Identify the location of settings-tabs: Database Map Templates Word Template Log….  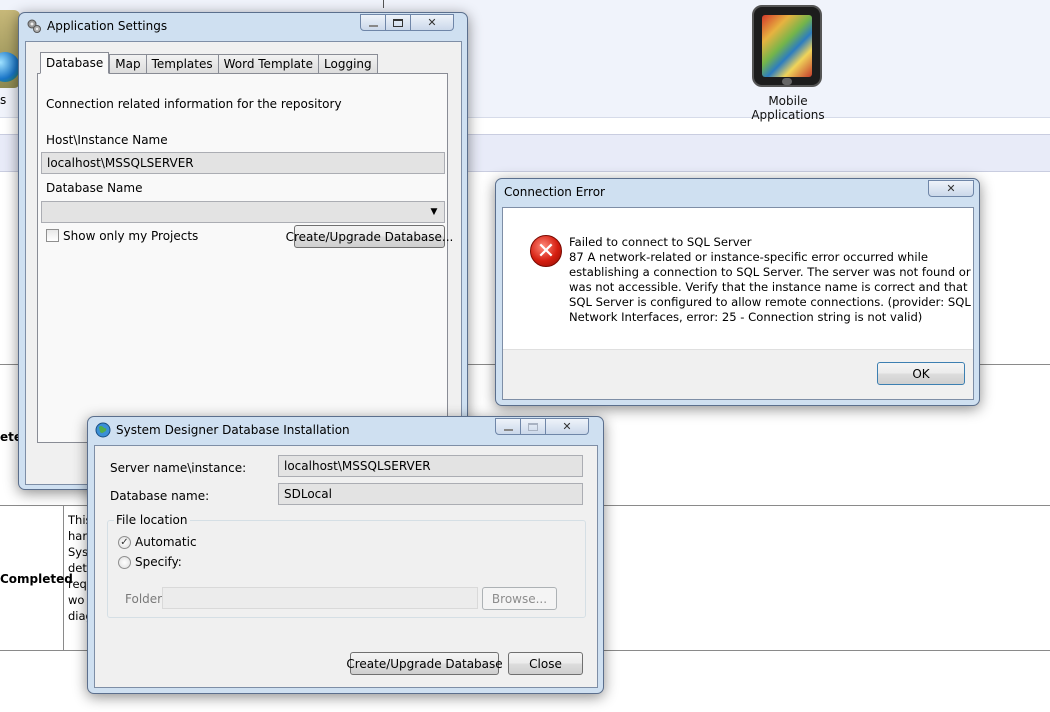
(209, 63).